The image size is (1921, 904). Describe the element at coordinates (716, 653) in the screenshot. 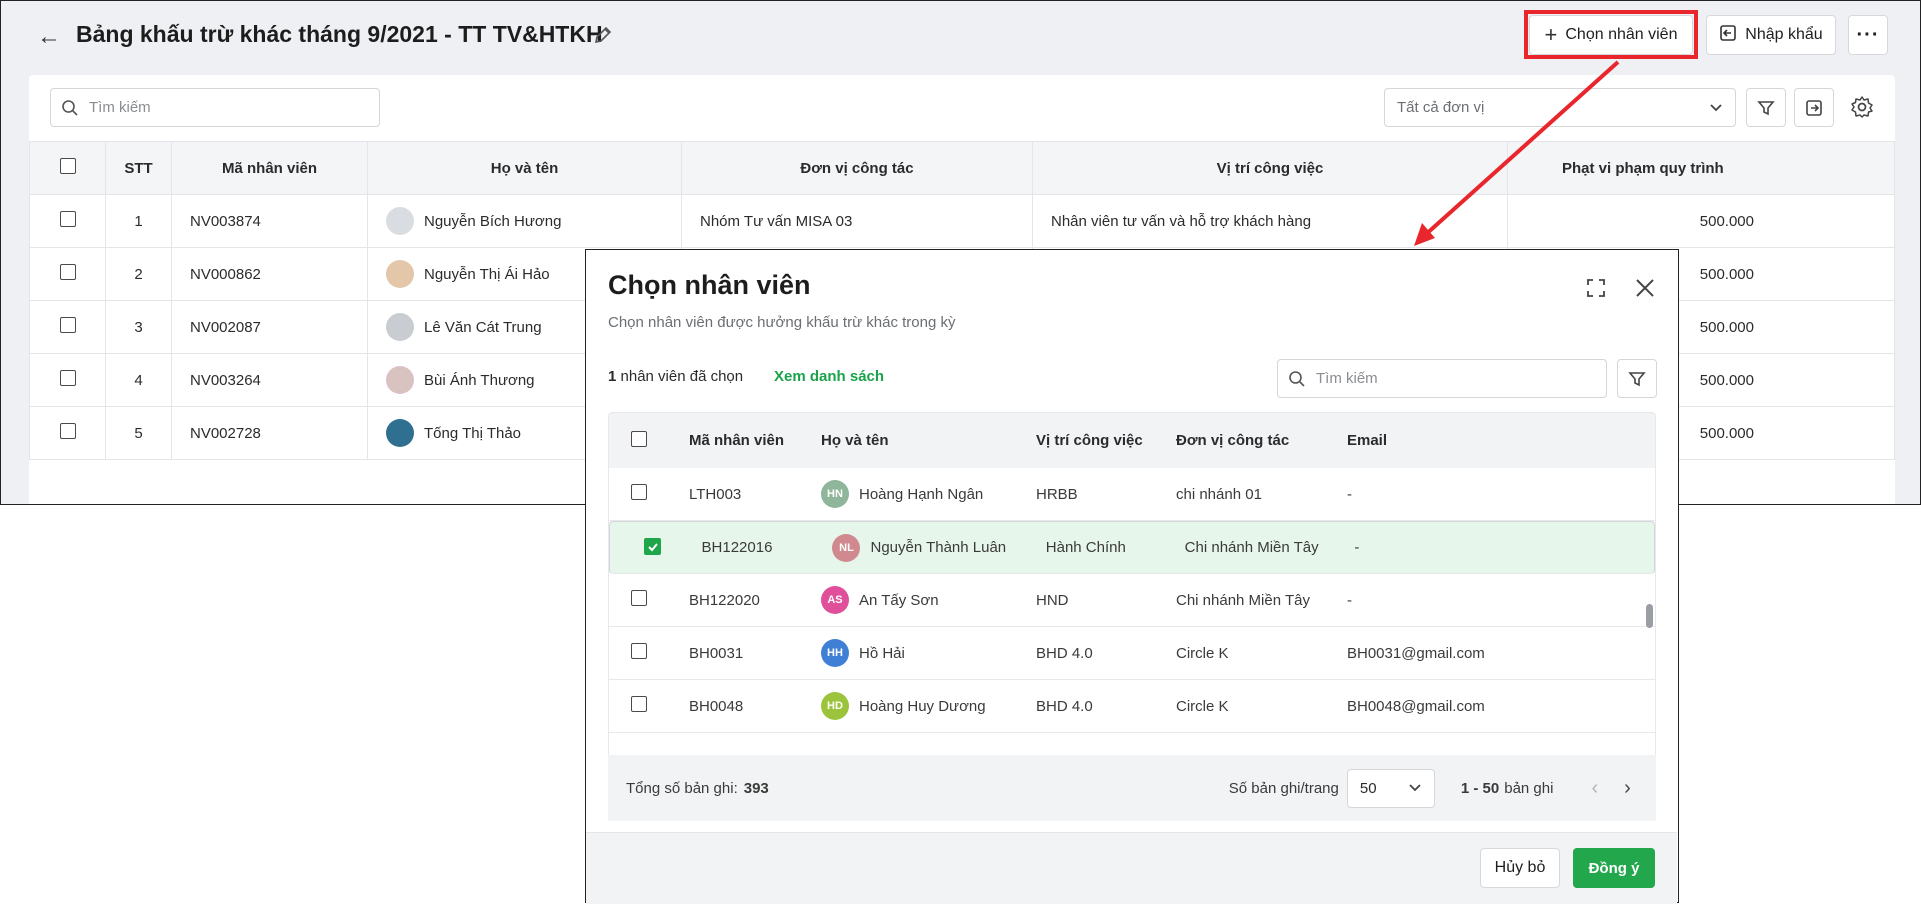

I see `grid-code: BH0031` at that location.